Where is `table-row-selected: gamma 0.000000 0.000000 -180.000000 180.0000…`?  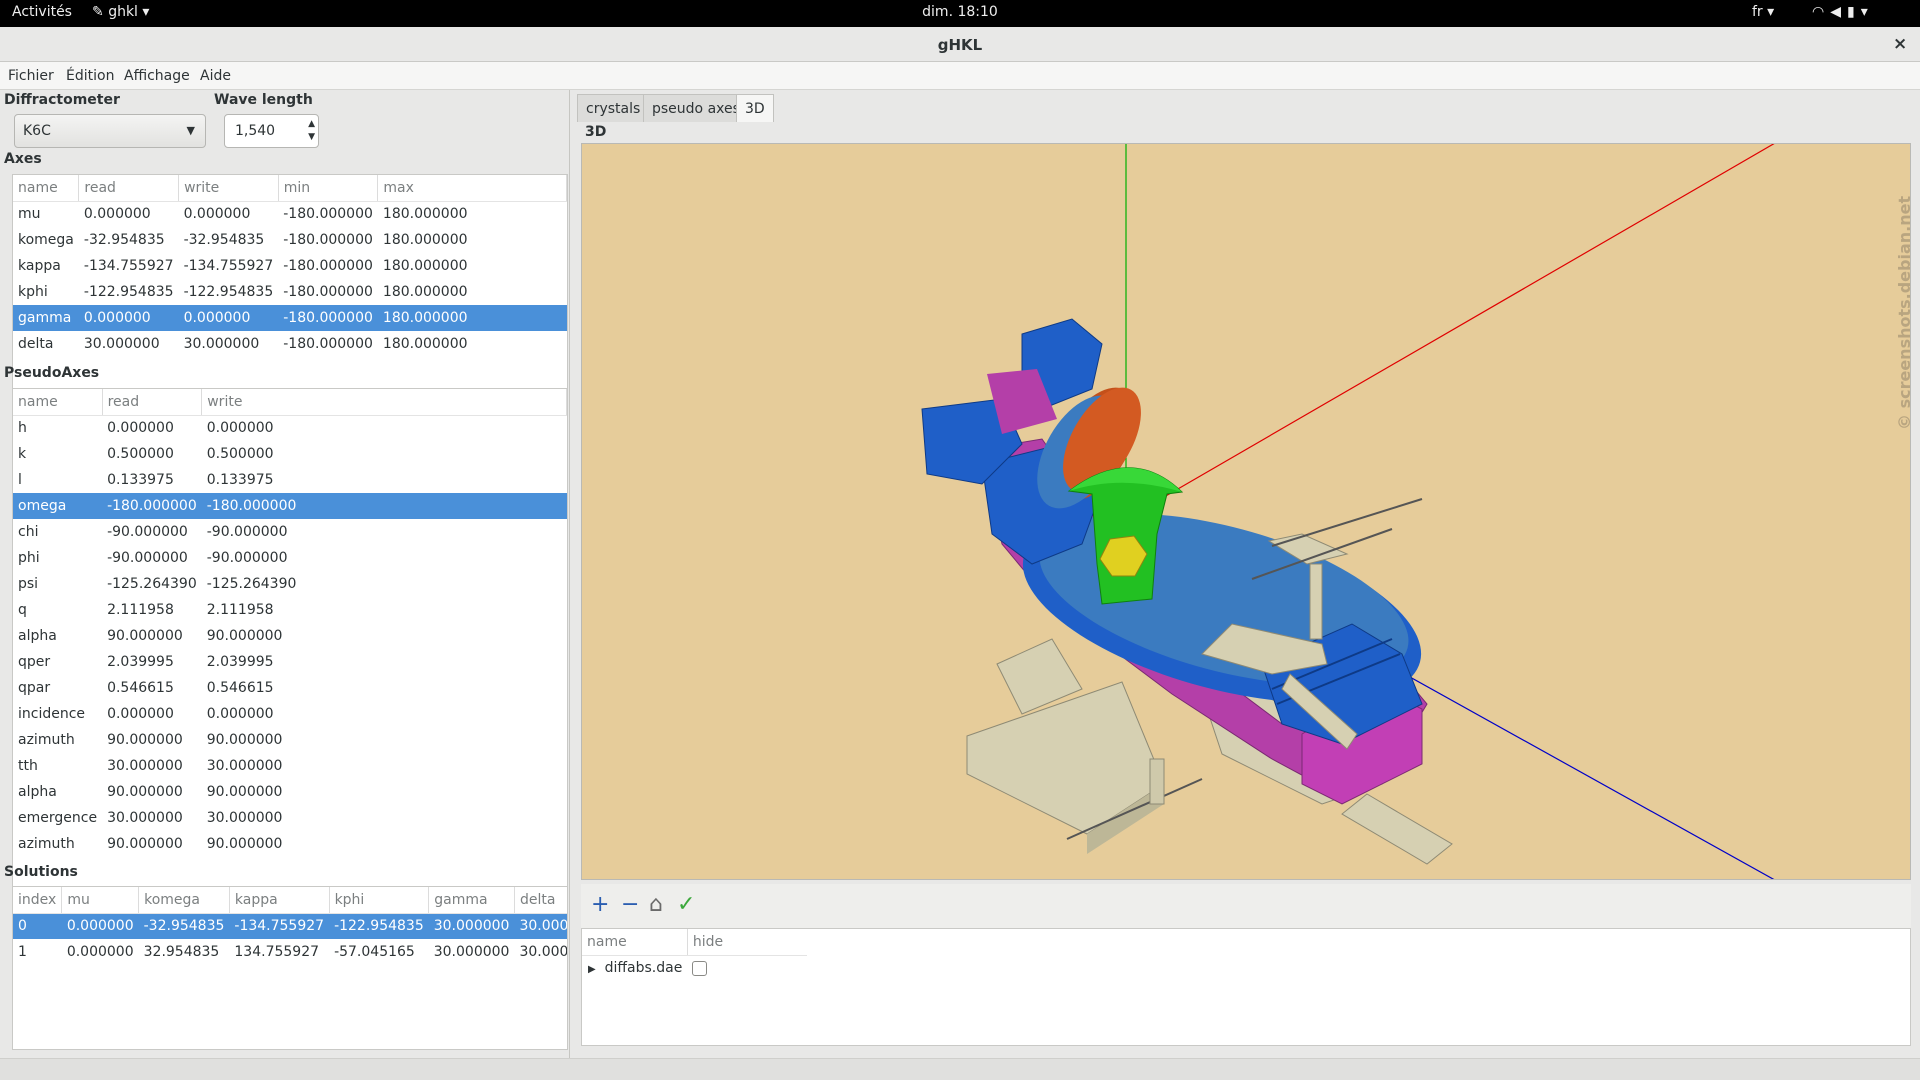
table-row-selected: gamma 0.000000 0.000000 -180.000000 180.0000… is located at coordinates (290, 318).